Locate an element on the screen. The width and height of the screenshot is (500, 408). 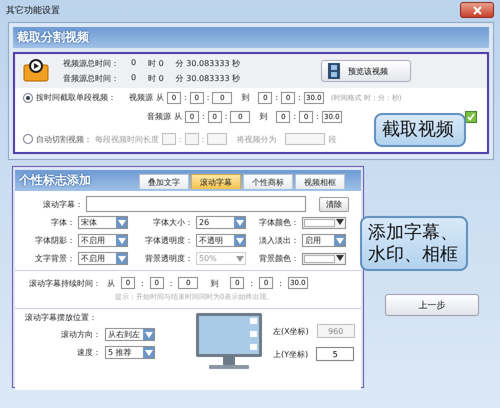
dropdown-value: 从右到左 is located at coordinates (124, 334).